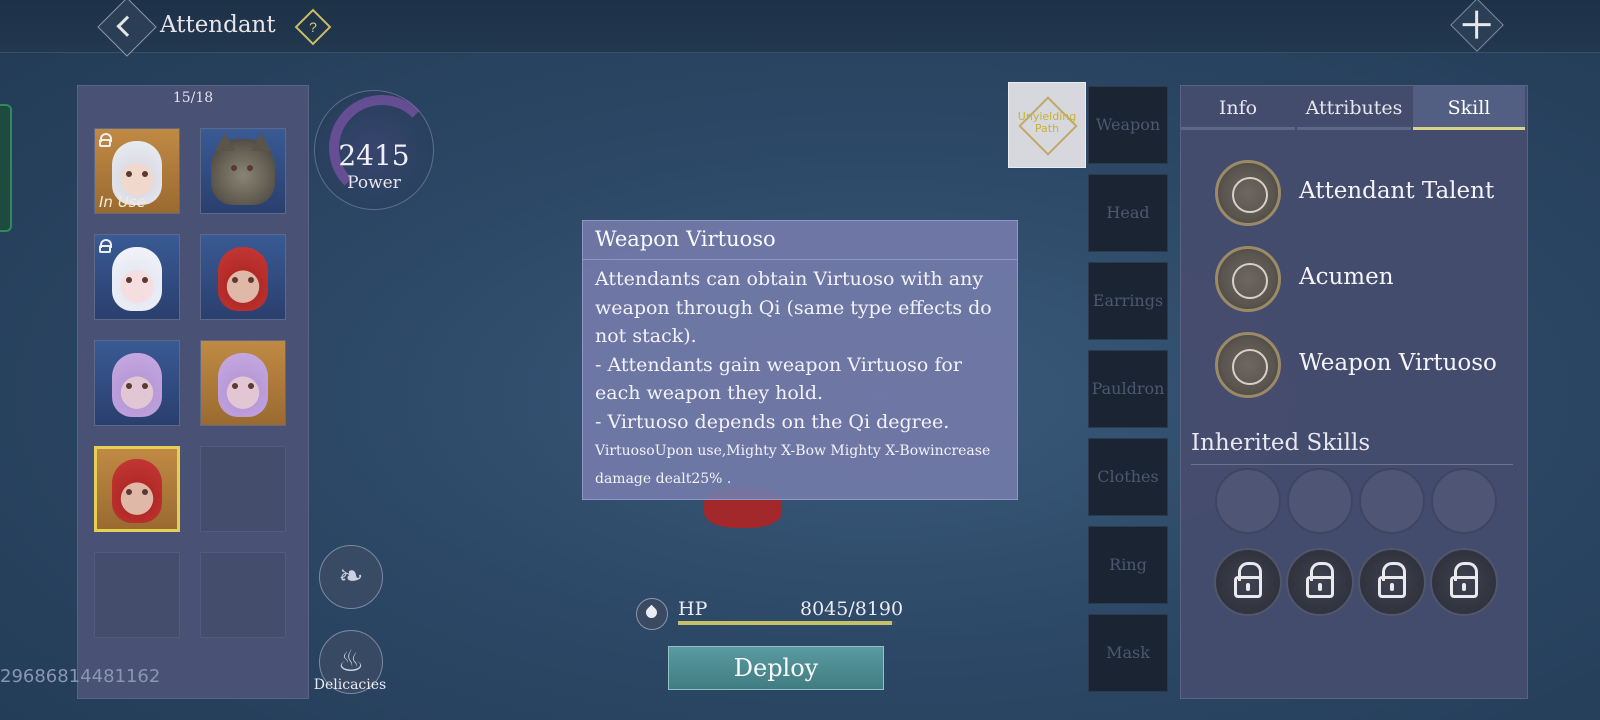  I want to click on gear-thumbnail: Unyielding Path, so click(1047, 125).